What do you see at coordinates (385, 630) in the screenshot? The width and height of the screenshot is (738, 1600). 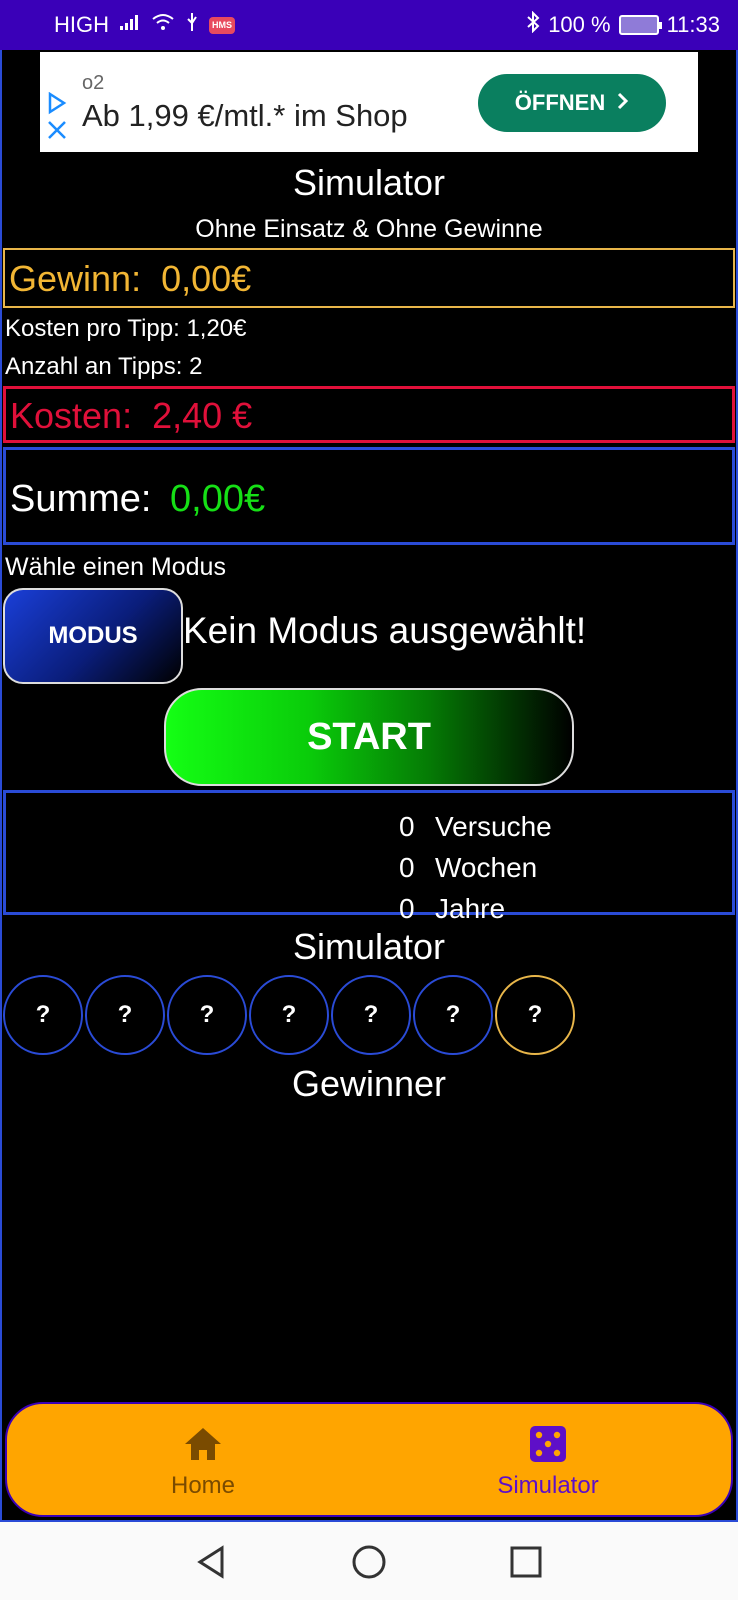 I see `mode-status: Kein Modus ausgewählt!` at bounding box center [385, 630].